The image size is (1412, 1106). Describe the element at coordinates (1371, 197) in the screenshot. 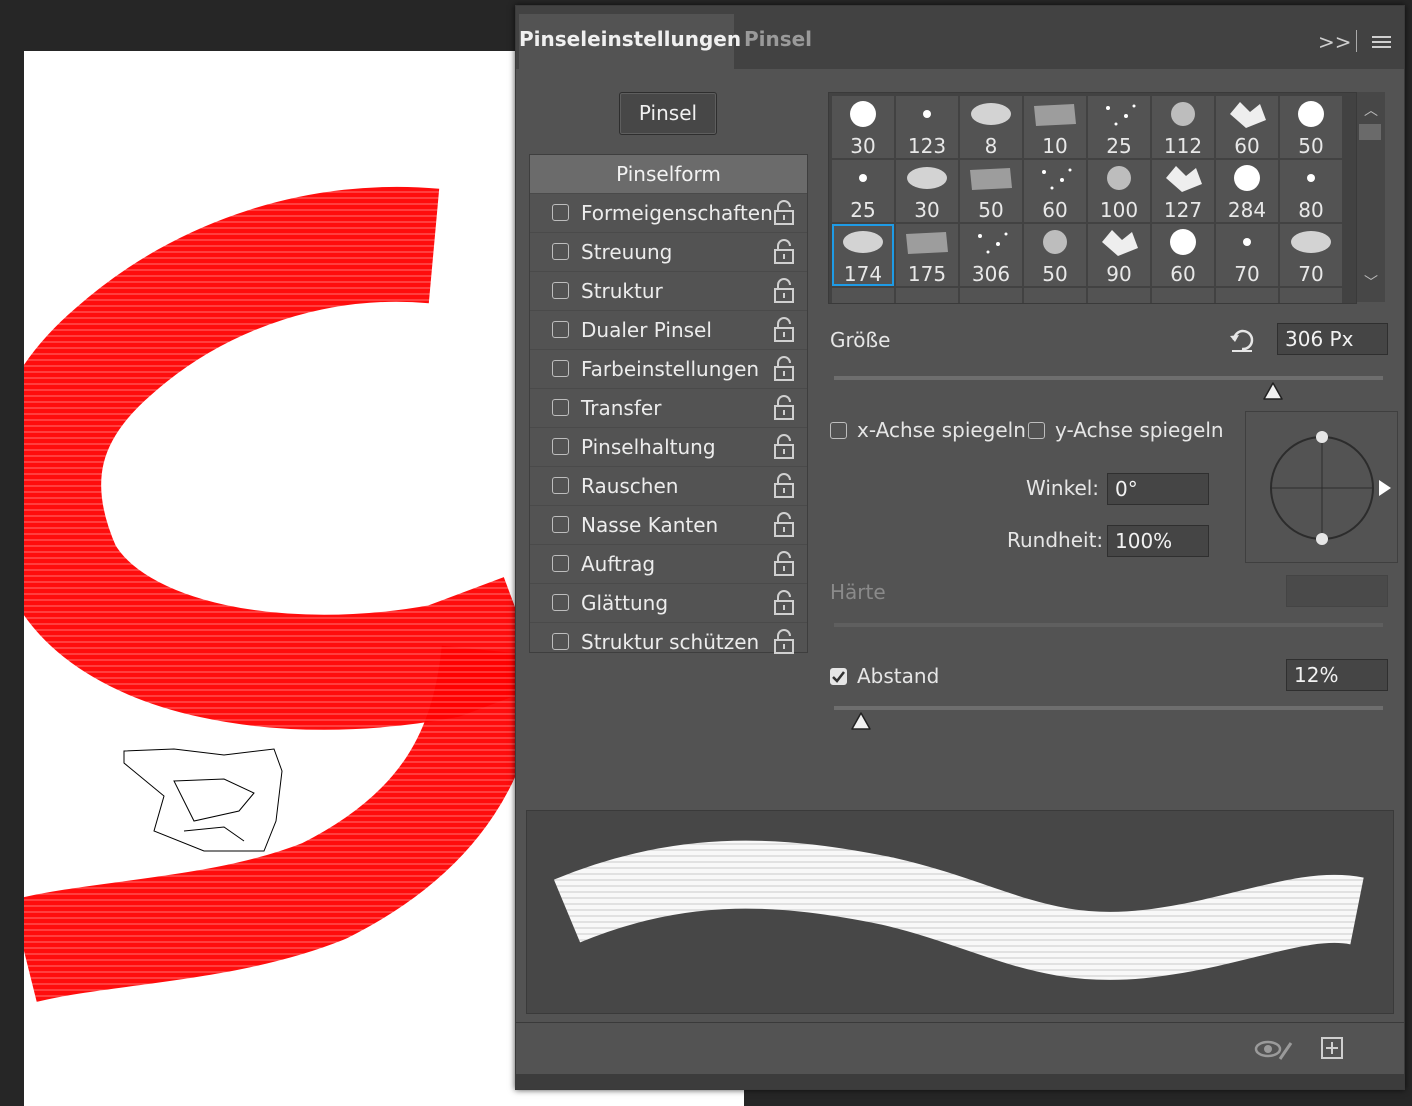

I see `preset-scrollbar: ︿ ﹀` at that location.